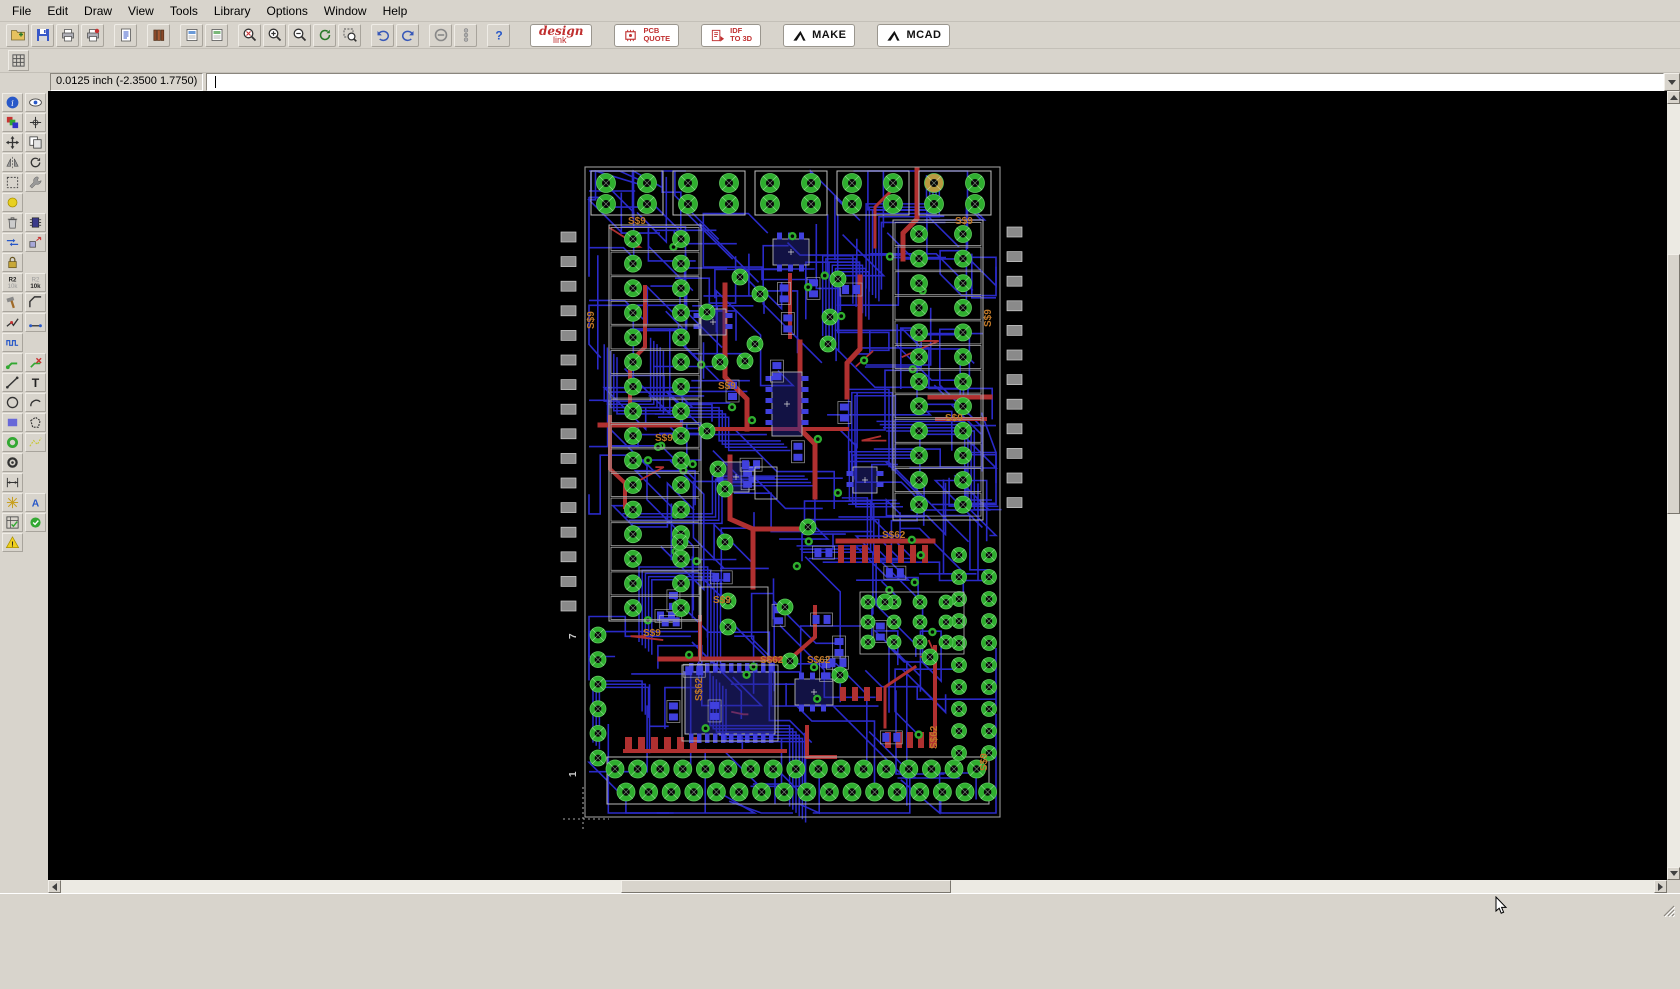 The width and height of the screenshot is (1680, 989). Describe the element at coordinates (141, 11) in the screenshot. I see `menu-view: View` at that location.